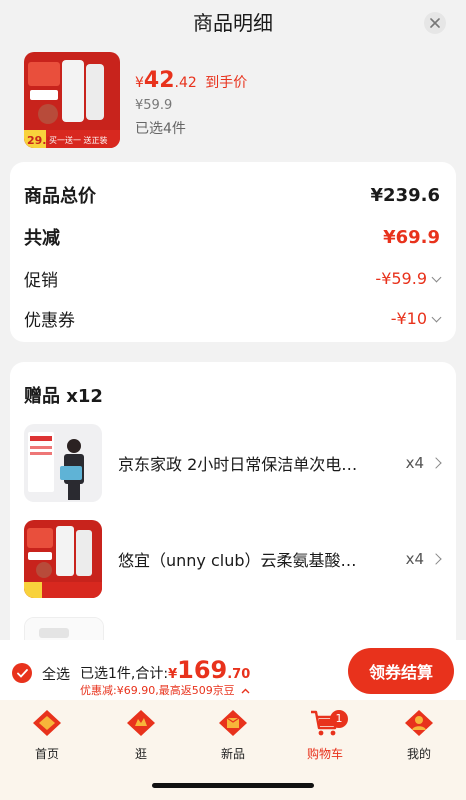 The height and width of the screenshot is (800, 466). I want to click on currency-symbol: ¥, so click(139, 83).